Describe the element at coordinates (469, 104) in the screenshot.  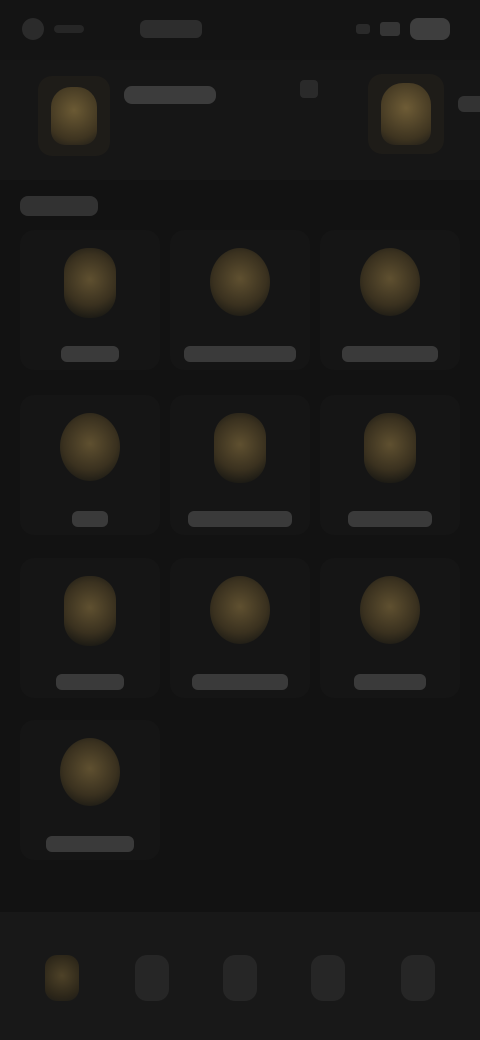
I see `featured-card-label` at that location.